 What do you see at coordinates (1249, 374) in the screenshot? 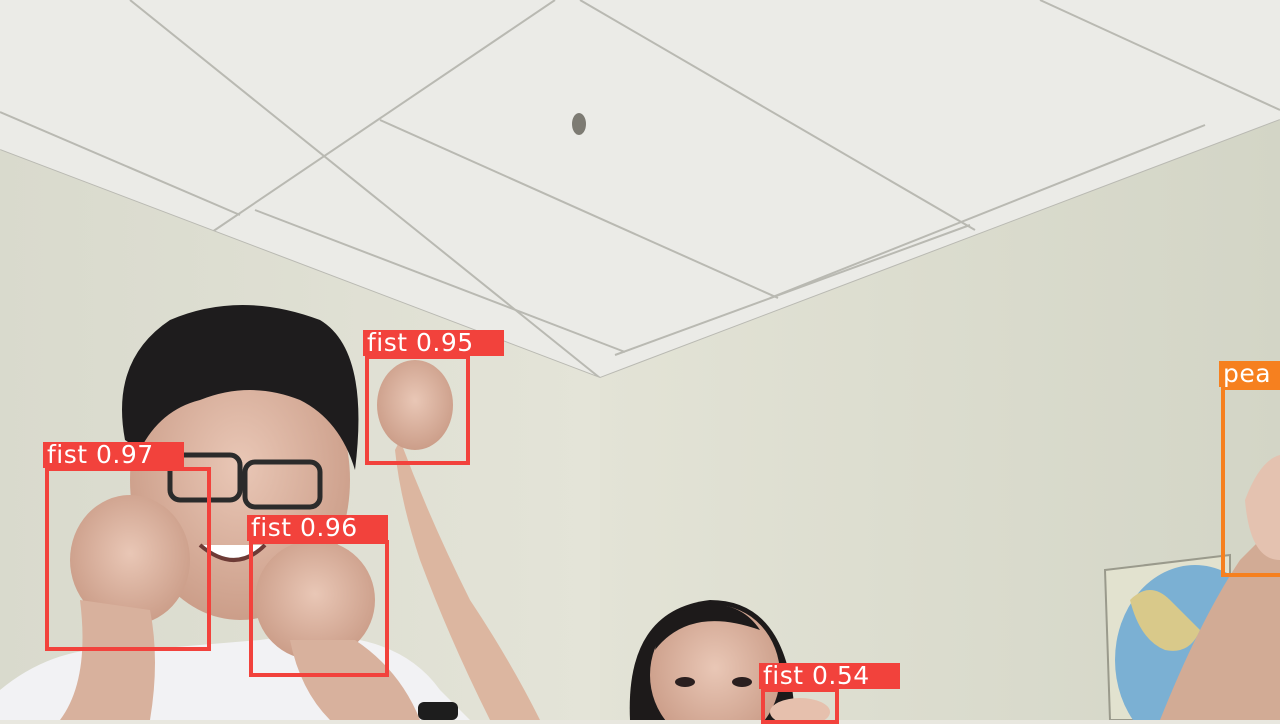
I see `peace-label: pea` at bounding box center [1249, 374].